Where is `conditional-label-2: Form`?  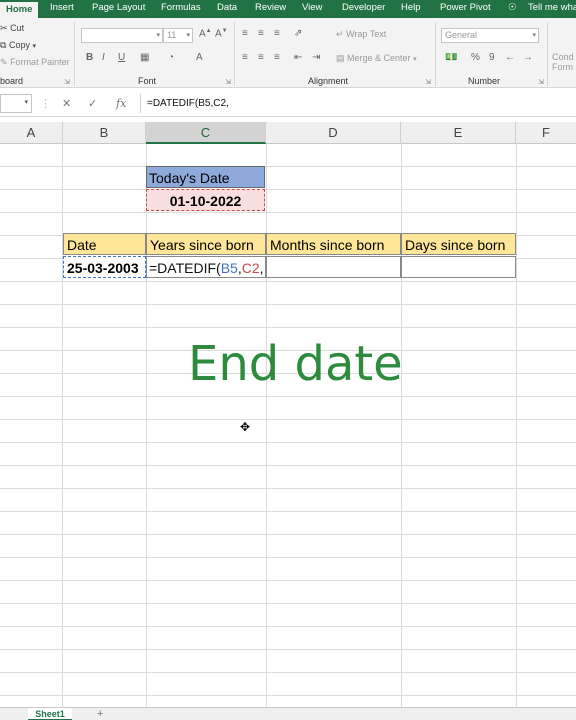 conditional-label-2: Form is located at coordinates (562, 67).